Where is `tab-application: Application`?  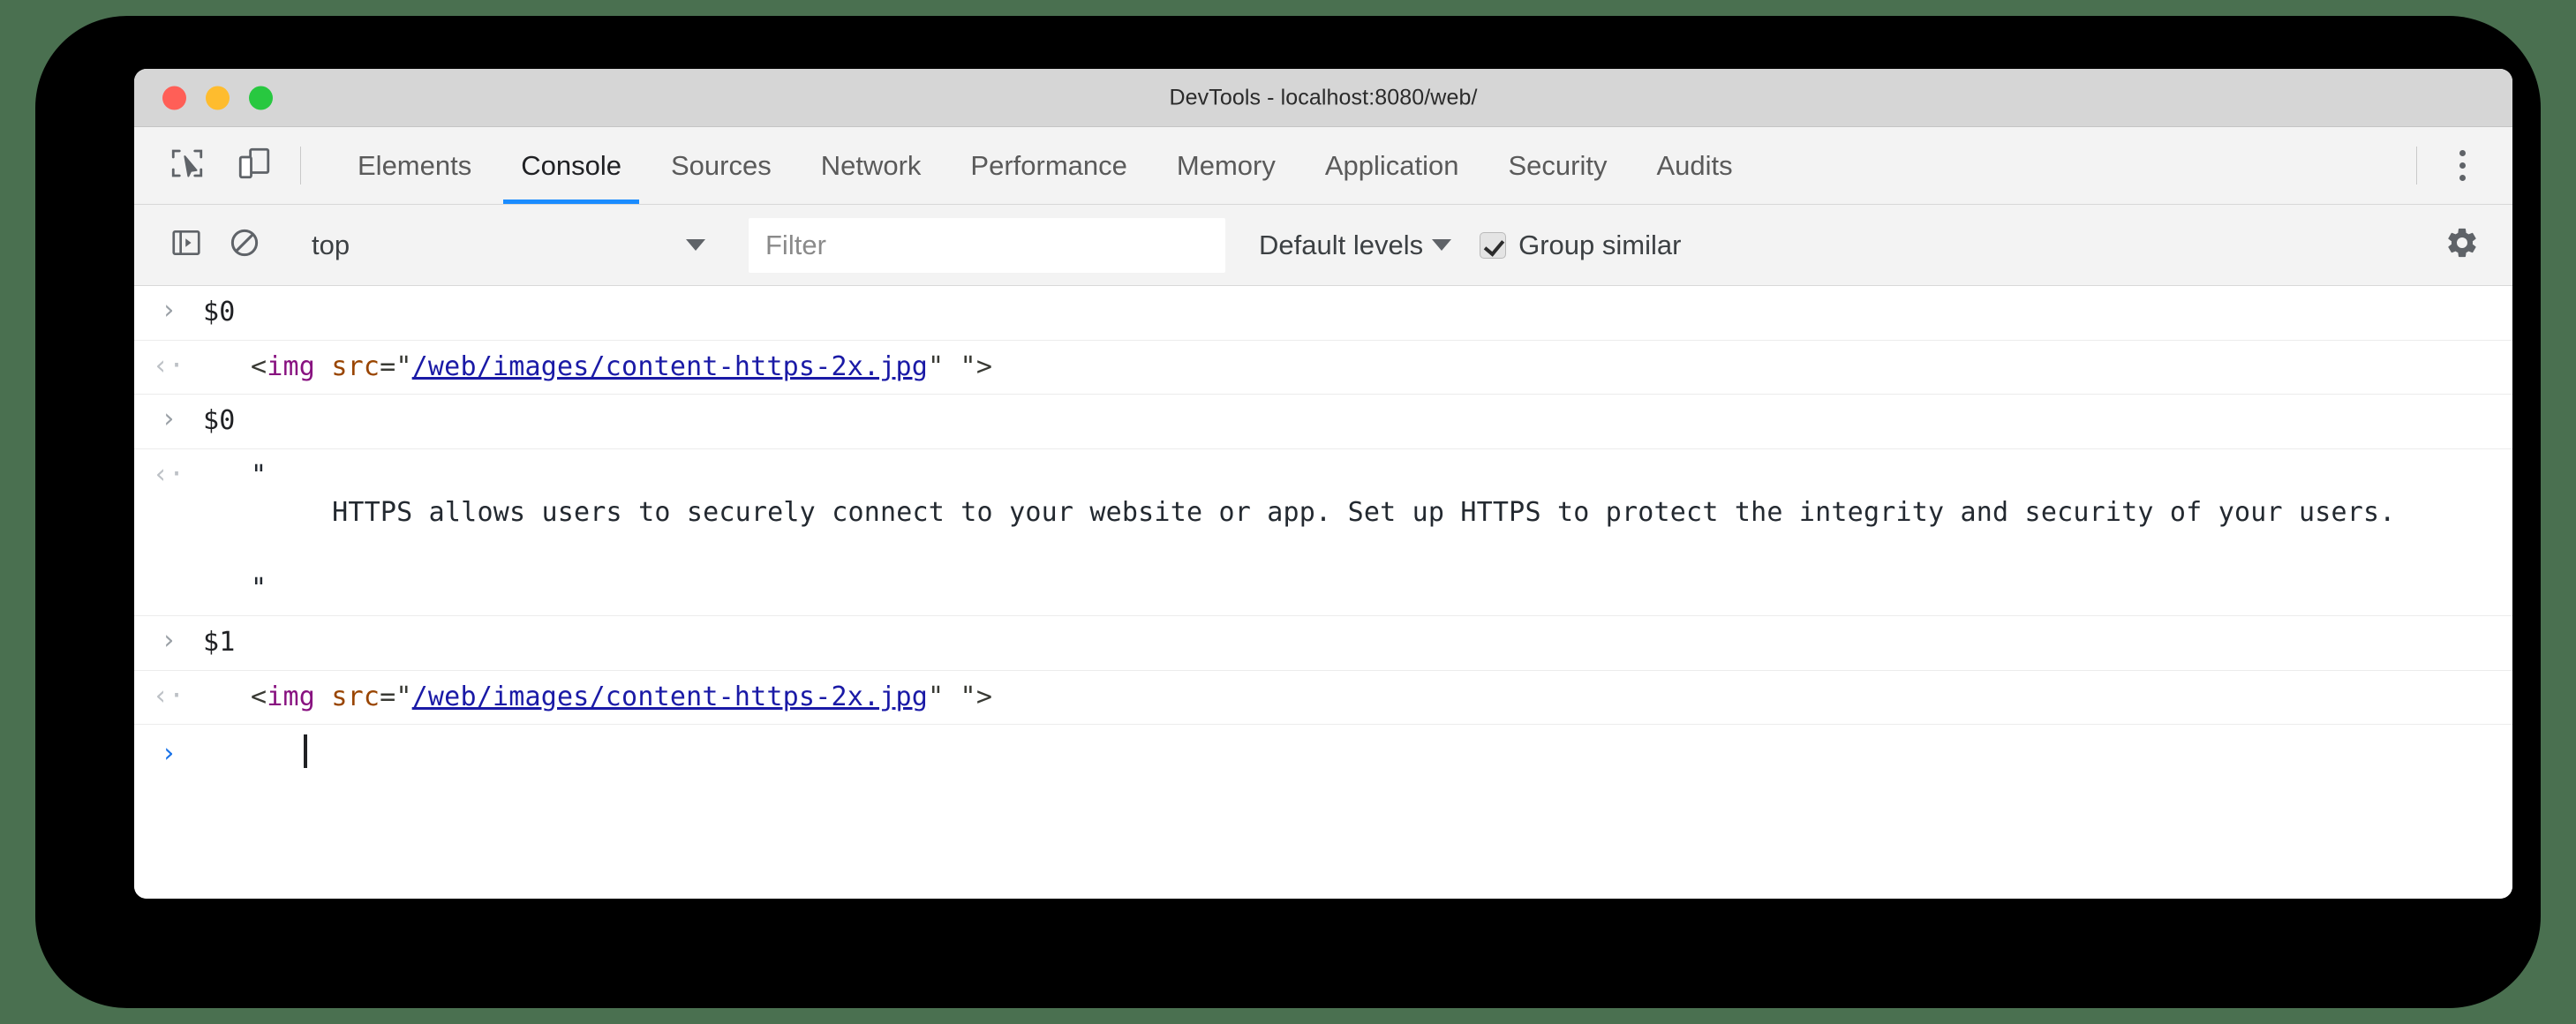 tab-application: Application is located at coordinates (1392, 165).